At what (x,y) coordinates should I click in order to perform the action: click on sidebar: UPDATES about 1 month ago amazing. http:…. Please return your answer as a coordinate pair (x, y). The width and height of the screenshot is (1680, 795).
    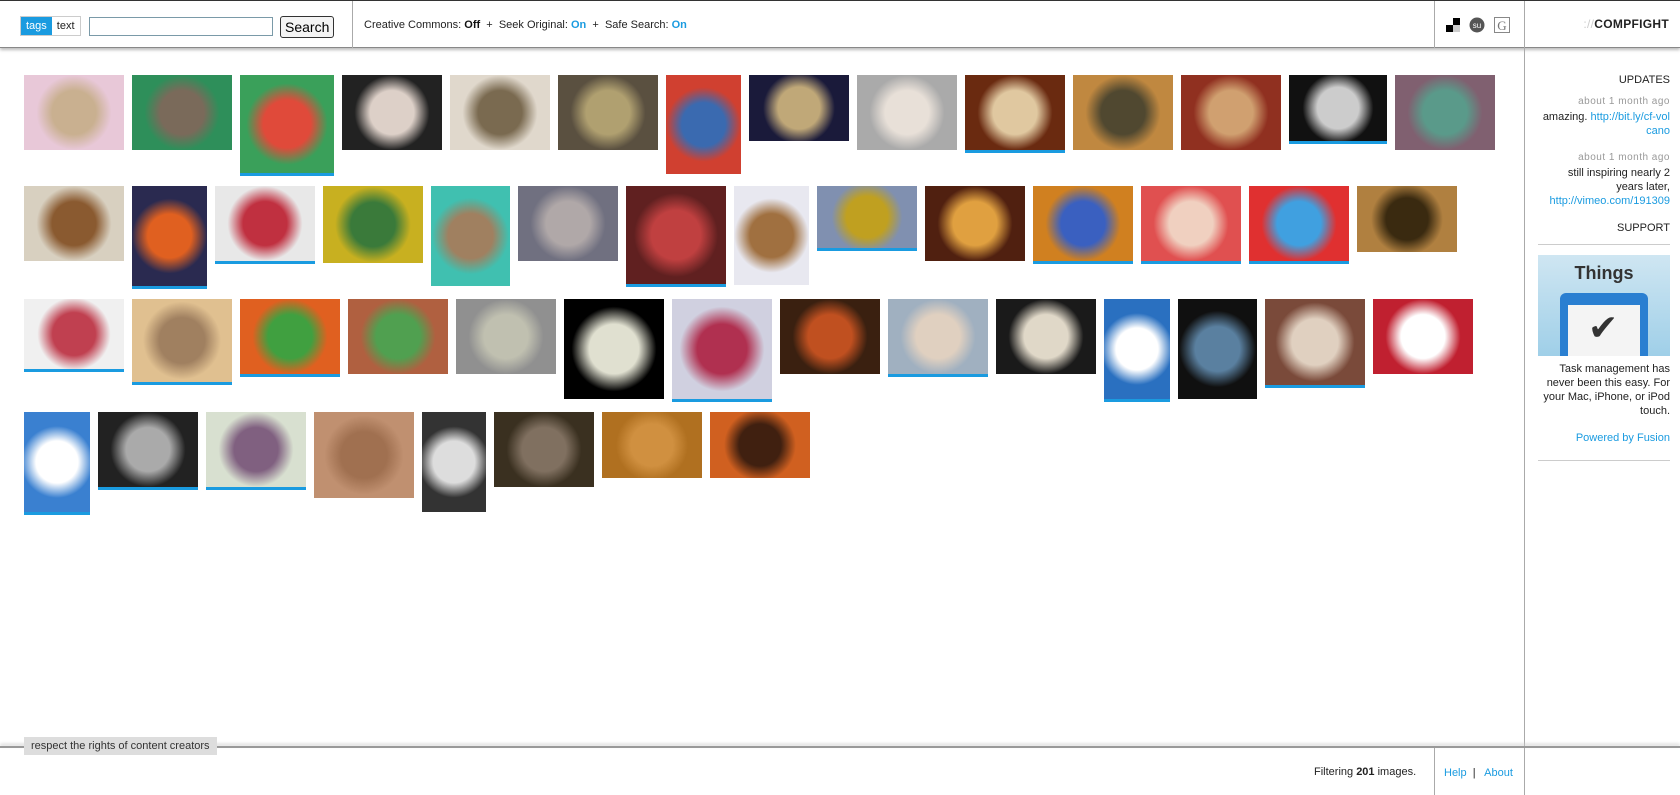
    Looking at the image, I should click on (1602, 259).